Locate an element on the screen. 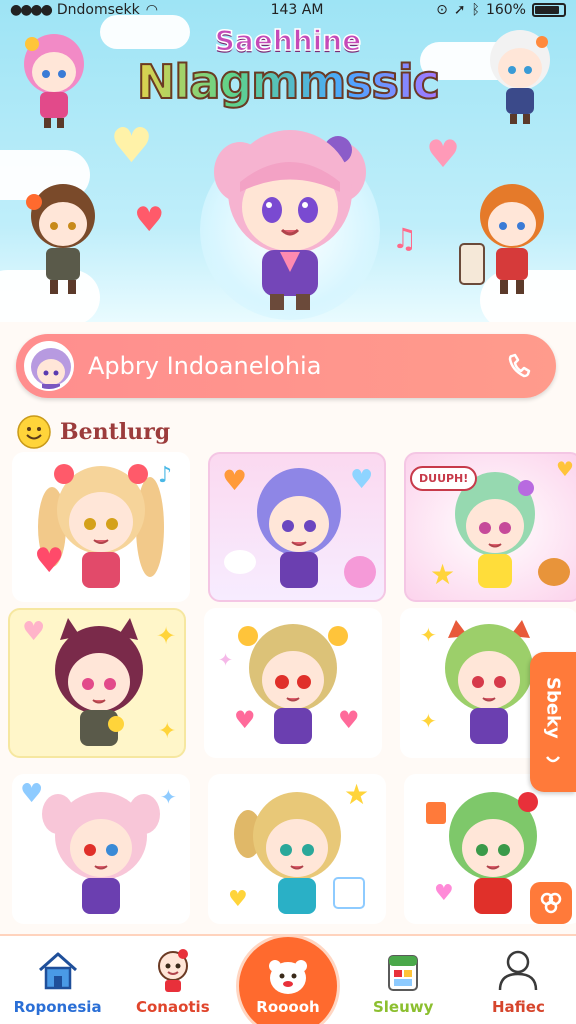 This screenshot has height=1024, width=576. sticker-card: ♥ ♥ ✦ is located at coordinates (293, 683).